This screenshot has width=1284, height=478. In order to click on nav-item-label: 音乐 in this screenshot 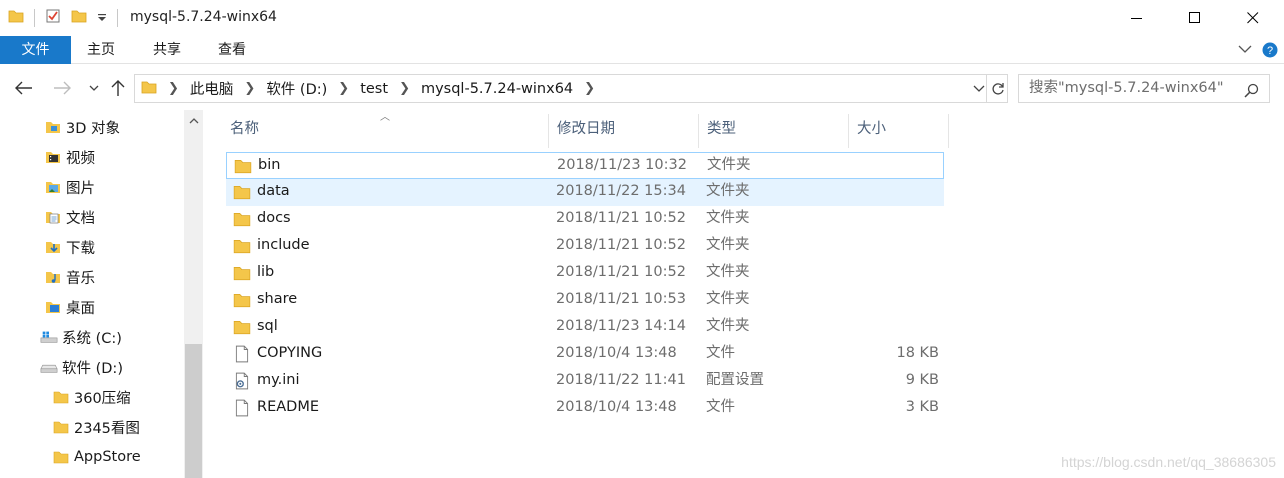, I will do `click(80, 278)`.